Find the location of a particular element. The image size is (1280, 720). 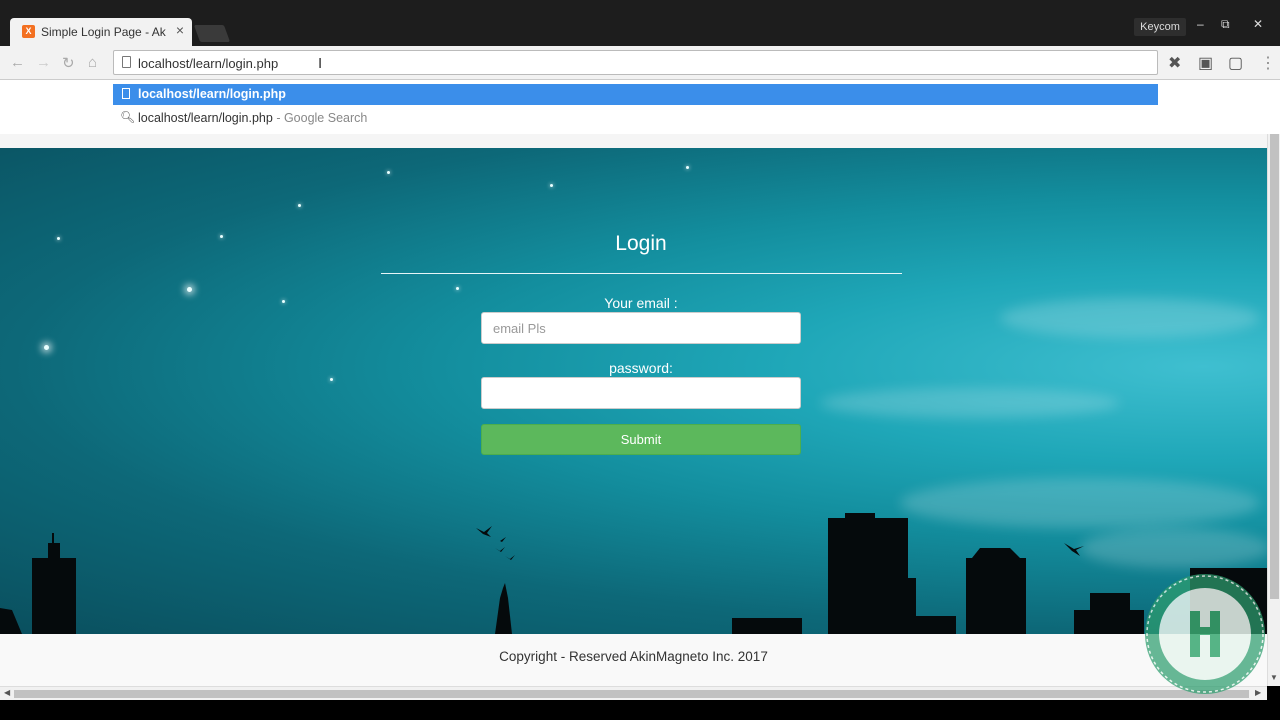

suggestion-url-item: localhost/learn/login.php is located at coordinates (635, 94).